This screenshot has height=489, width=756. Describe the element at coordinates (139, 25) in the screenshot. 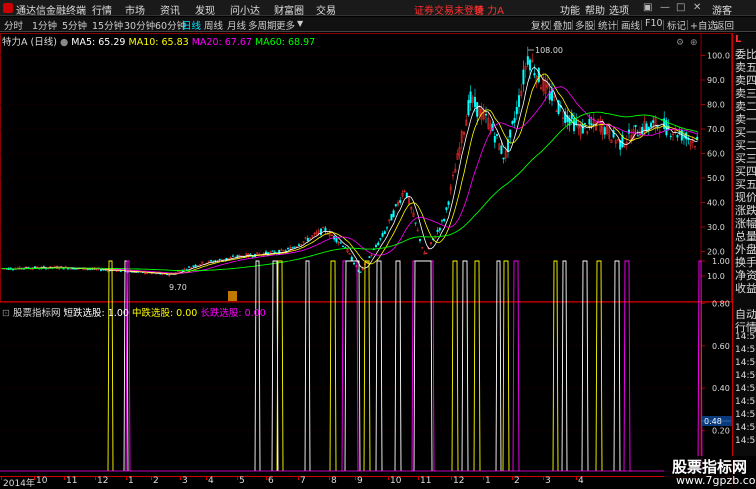

I see `period-30min: 30分钟` at that location.